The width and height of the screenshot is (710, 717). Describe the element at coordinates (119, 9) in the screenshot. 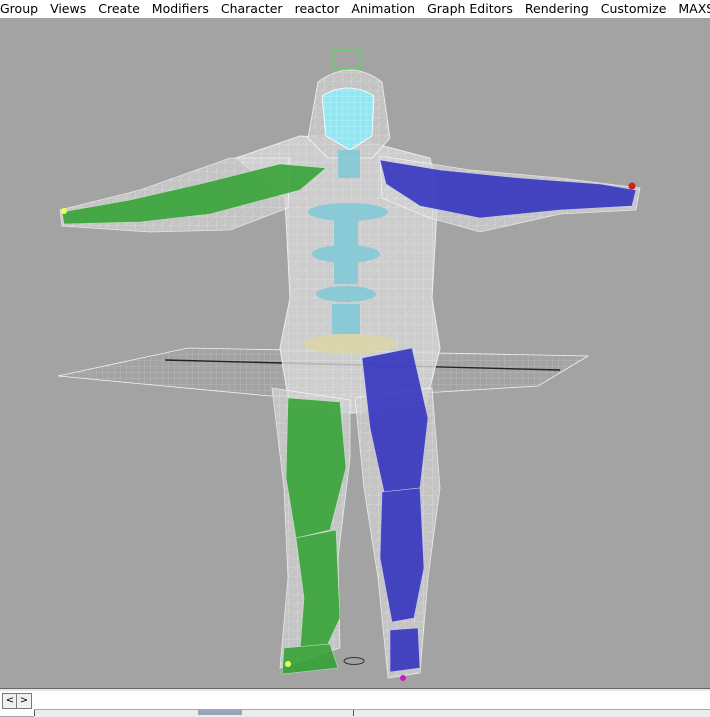

I see `menu-create: Create` at that location.